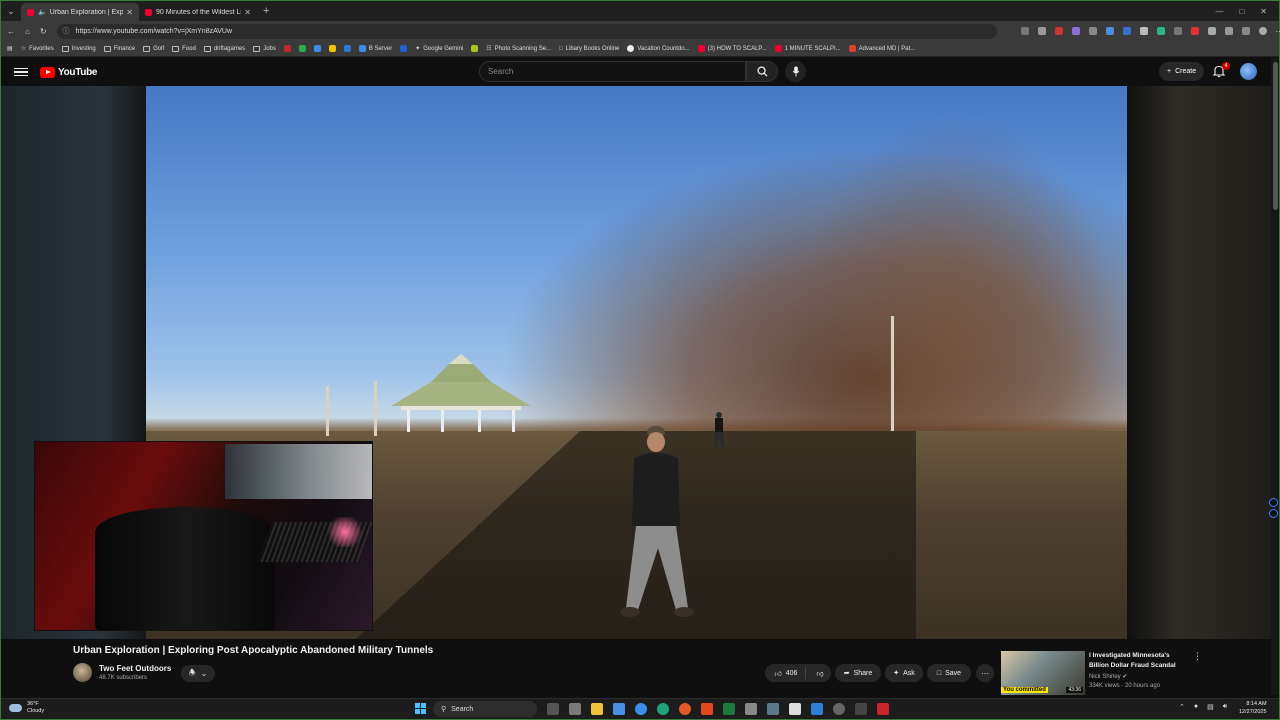  What do you see at coordinates (1241, 11) in the screenshot?
I see `maximize-icon: □` at bounding box center [1241, 11].